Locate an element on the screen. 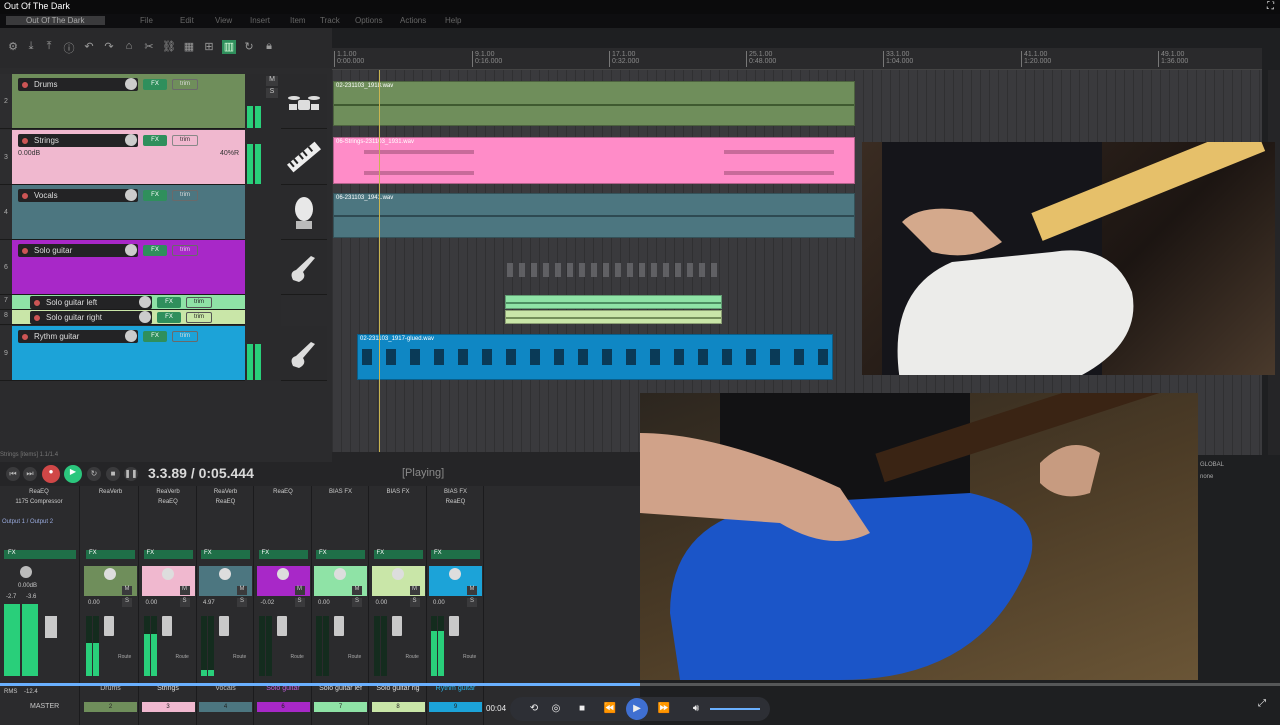 The width and height of the screenshot is (1280, 725). link-icon: ⛓ is located at coordinates (169, 47).